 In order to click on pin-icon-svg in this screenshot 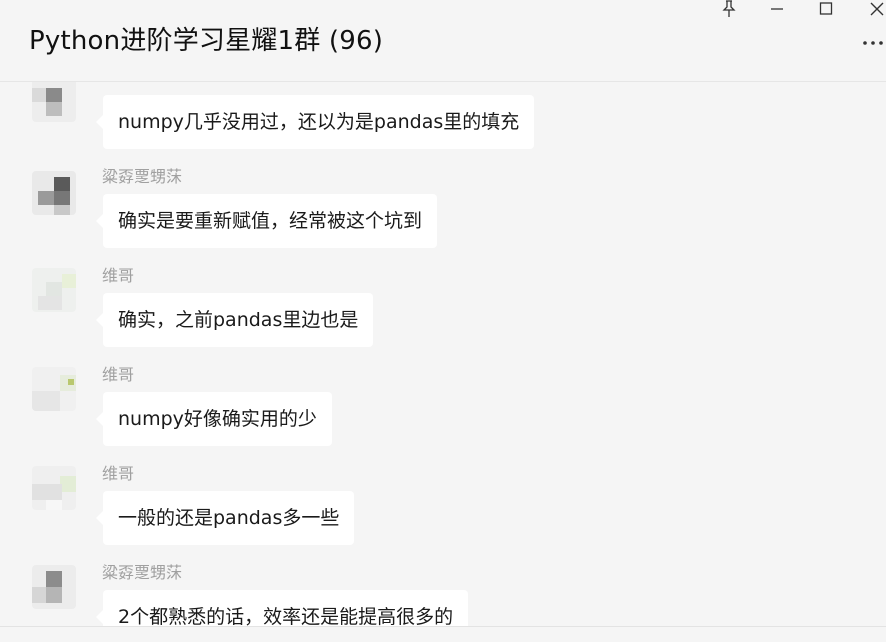, I will do `click(729, 8)`.